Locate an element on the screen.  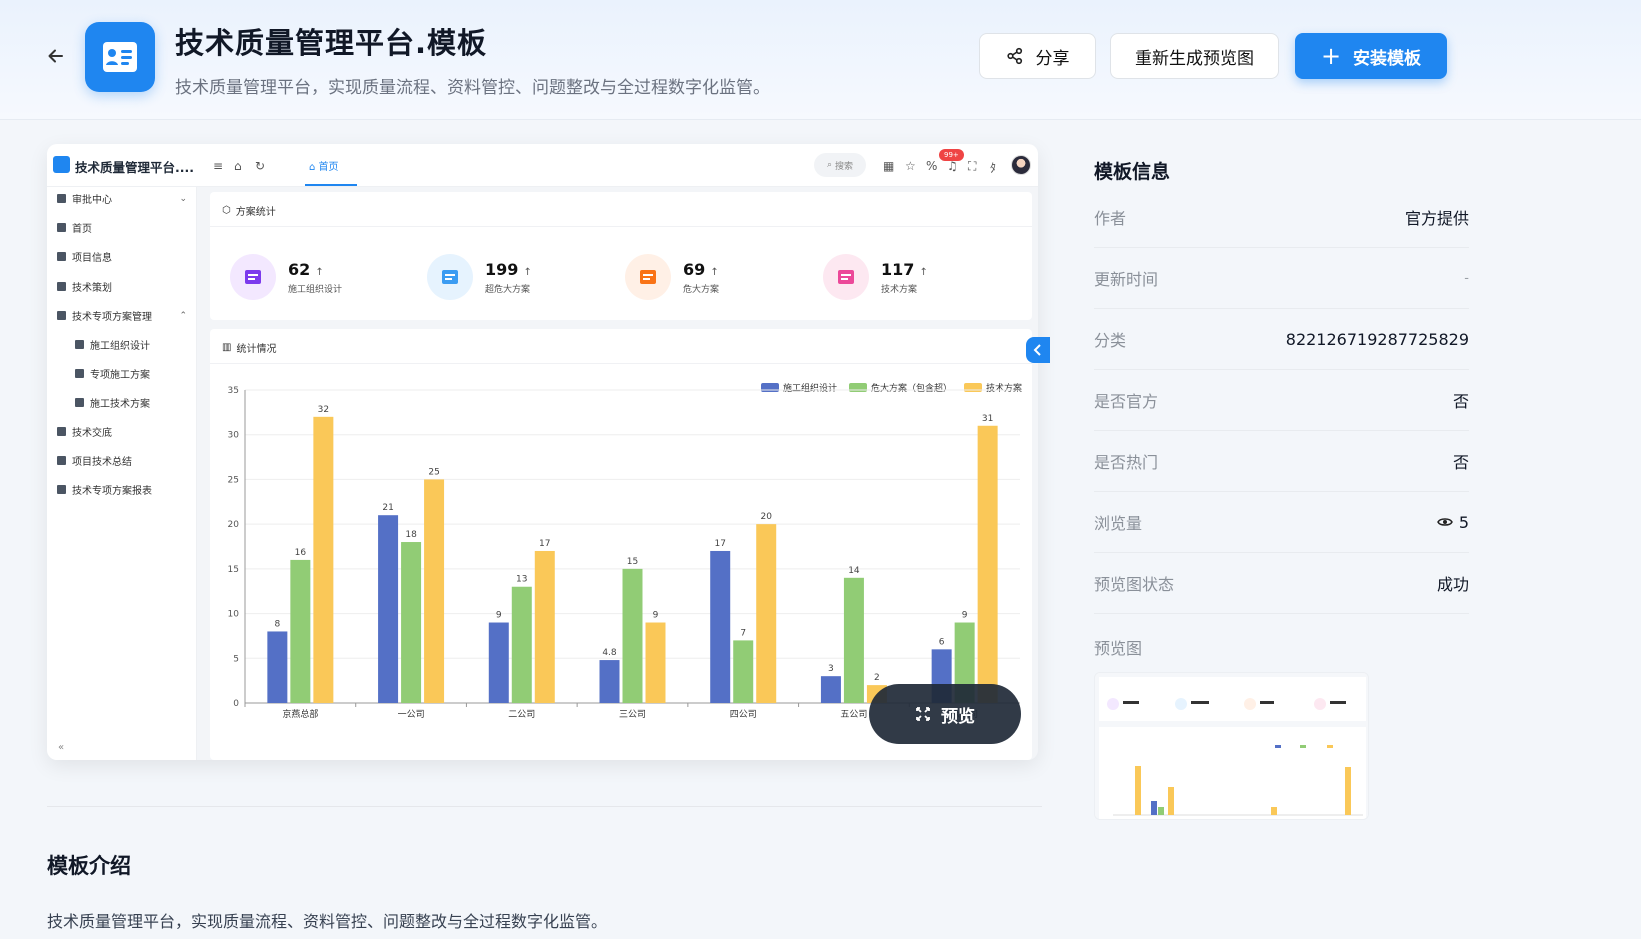
y-tick-label: 35 is located at coordinates (233, 391).